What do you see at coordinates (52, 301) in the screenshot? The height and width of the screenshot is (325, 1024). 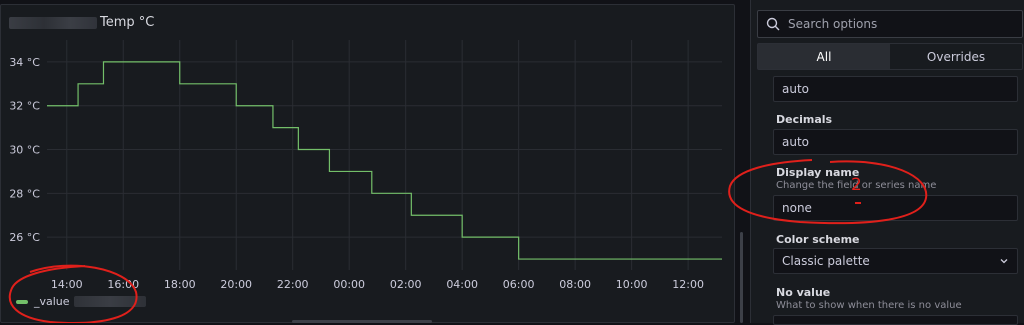 I see `legend-label: _value` at bounding box center [52, 301].